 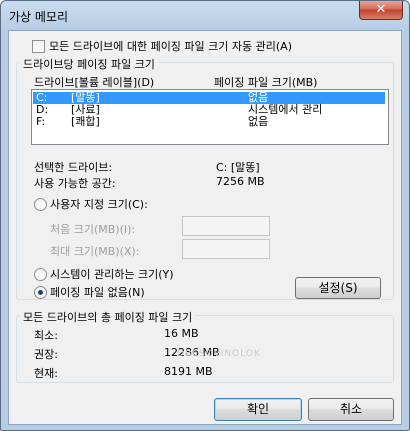 I want to click on watermark-text: OBESOVINOLOK, so click(x=219, y=354).